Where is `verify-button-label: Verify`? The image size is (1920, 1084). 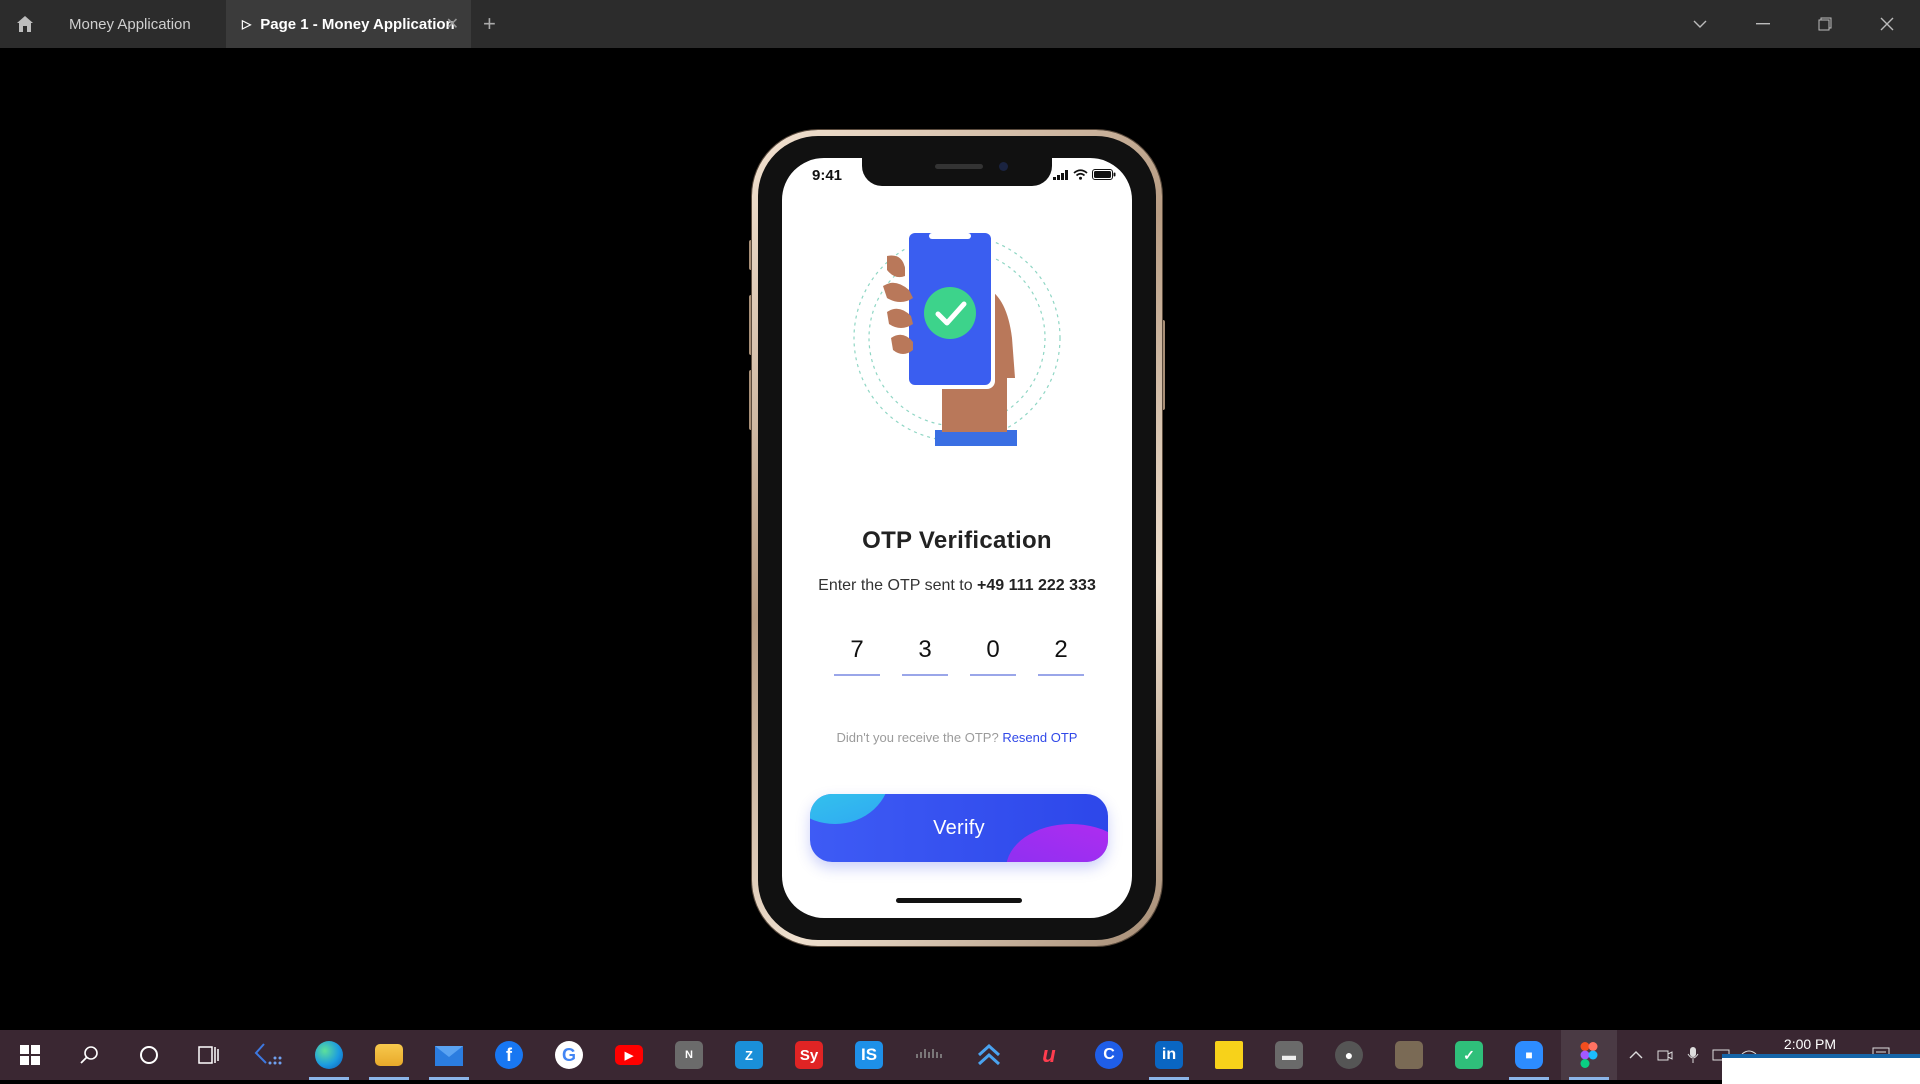
verify-button-label: Verify is located at coordinates (959, 827).